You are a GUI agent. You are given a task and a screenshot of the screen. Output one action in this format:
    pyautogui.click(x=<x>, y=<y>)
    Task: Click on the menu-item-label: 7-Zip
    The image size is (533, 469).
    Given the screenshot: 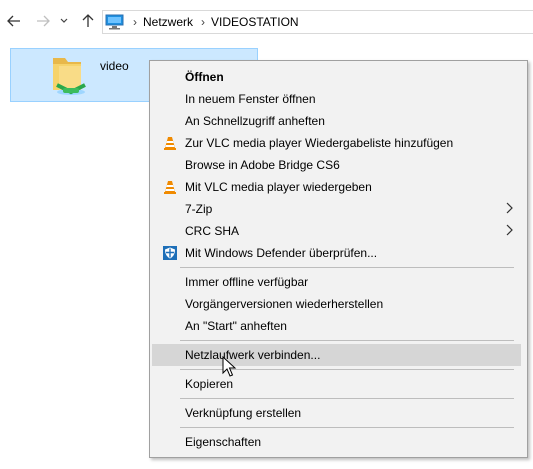 What is the action you would take?
    pyautogui.click(x=199, y=209)
    